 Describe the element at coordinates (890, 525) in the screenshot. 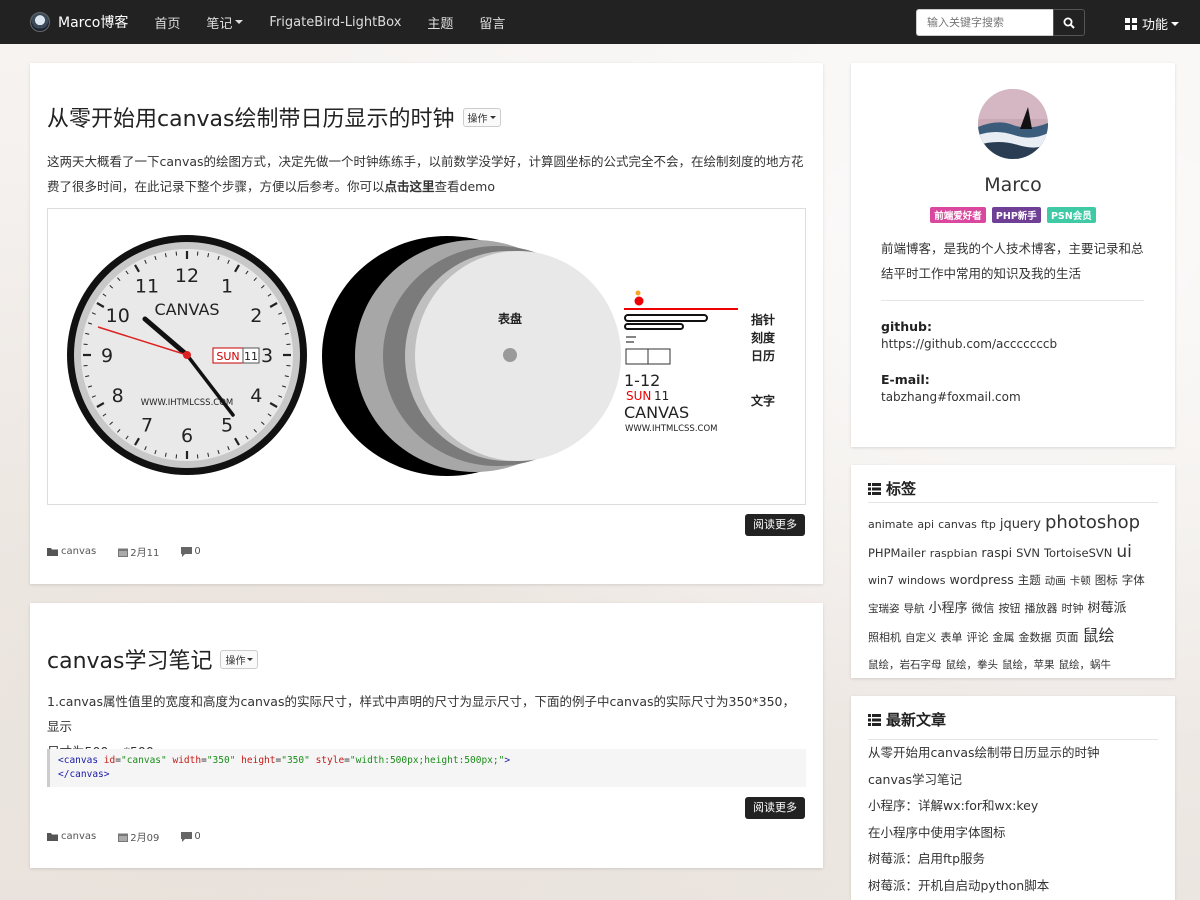

I see `tag-link: animate` at that location.